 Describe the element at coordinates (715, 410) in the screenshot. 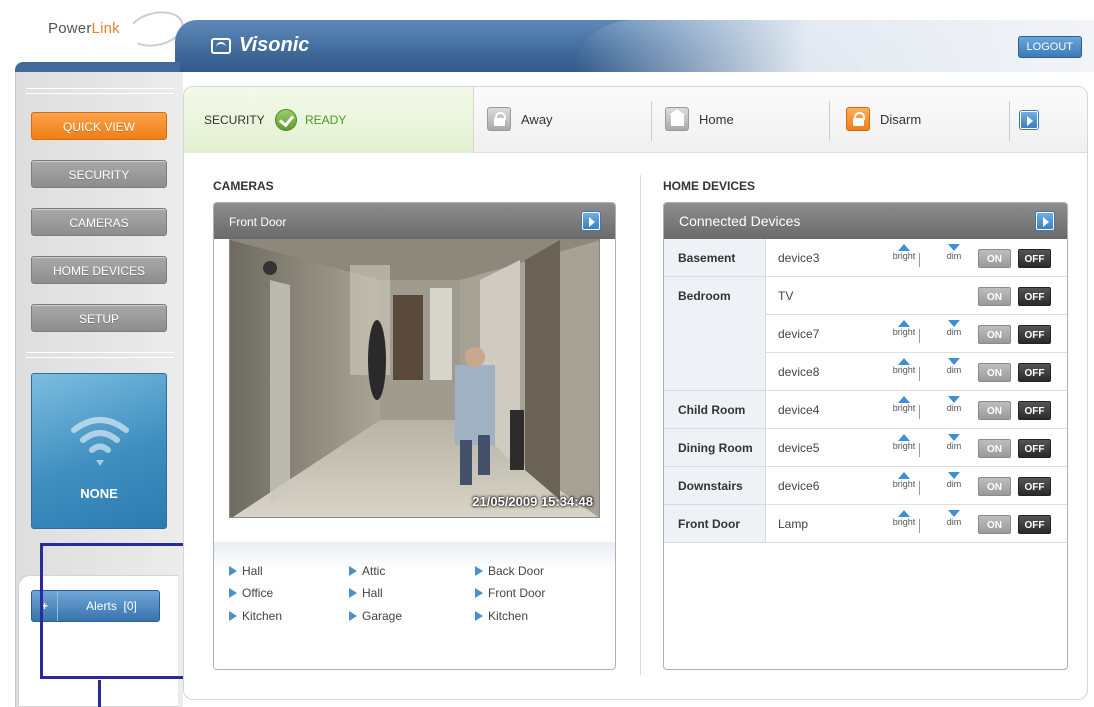

I see `room-label: Child Room` at that location.